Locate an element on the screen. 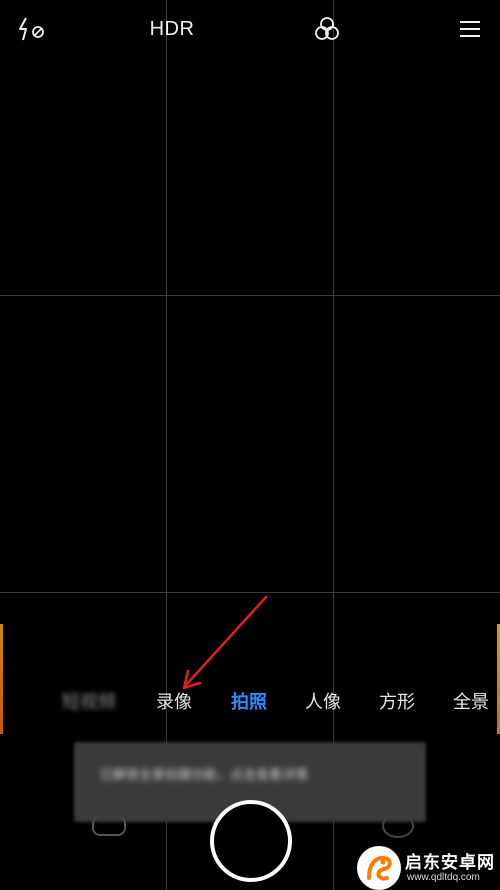  mode-short-video: 短视频 is located at coordinates (89, 703).